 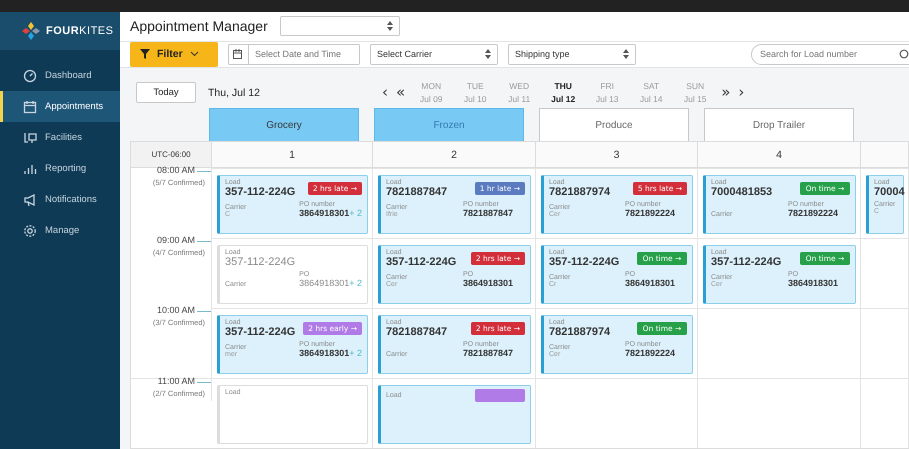 What do you see at coordinates (889, 192) in the screenshot?
I see `load-number: 70004` at bounding box center [889, 192].